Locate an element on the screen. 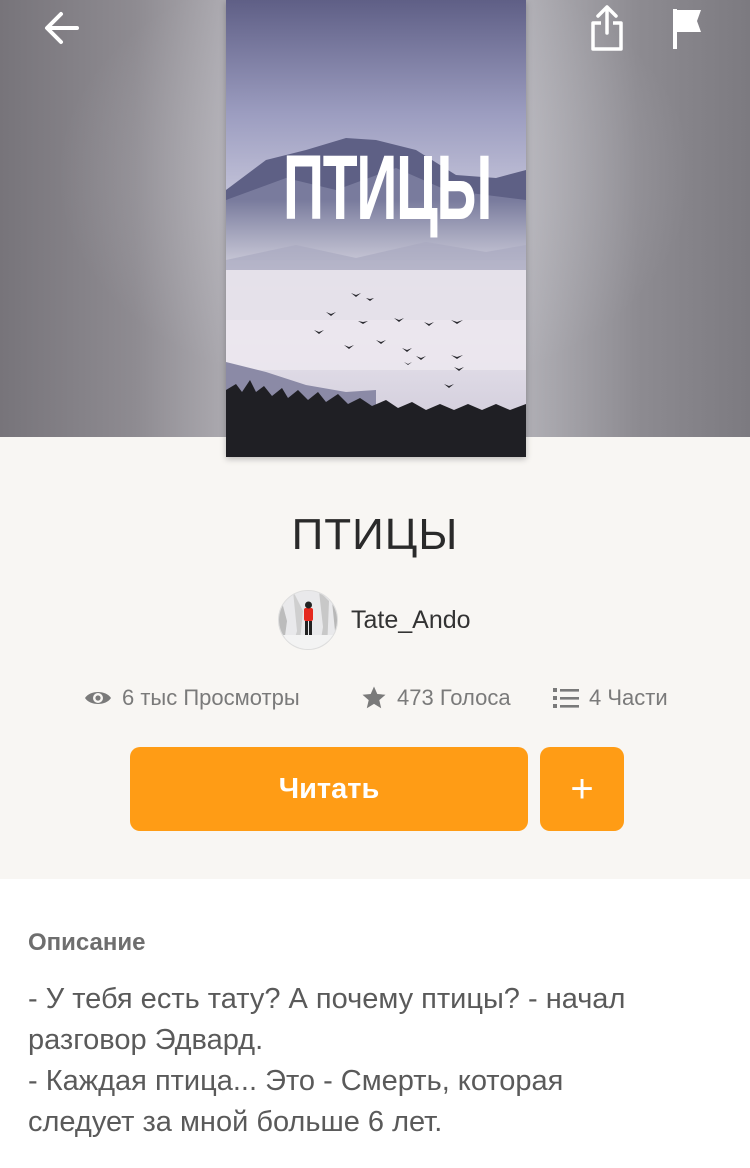 The height and width of the screenshot is (1168, 750). arrow-left-icon is located at coordinates (62, 28).